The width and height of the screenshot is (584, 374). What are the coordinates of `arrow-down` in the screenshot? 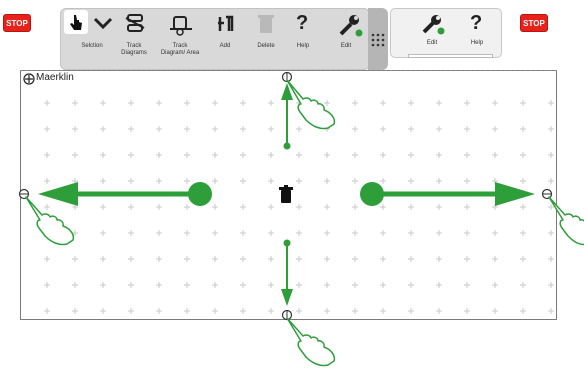 It's located at (287, 272).